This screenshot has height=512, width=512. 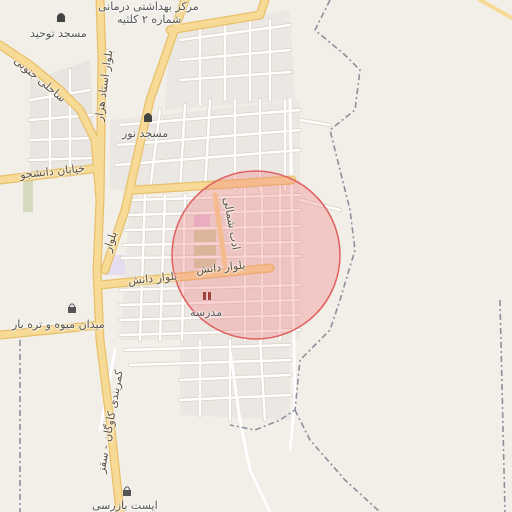 I want to click on poi-label-health-center-number: شماره ۲ کلثیه, so click(x=149, y=19).